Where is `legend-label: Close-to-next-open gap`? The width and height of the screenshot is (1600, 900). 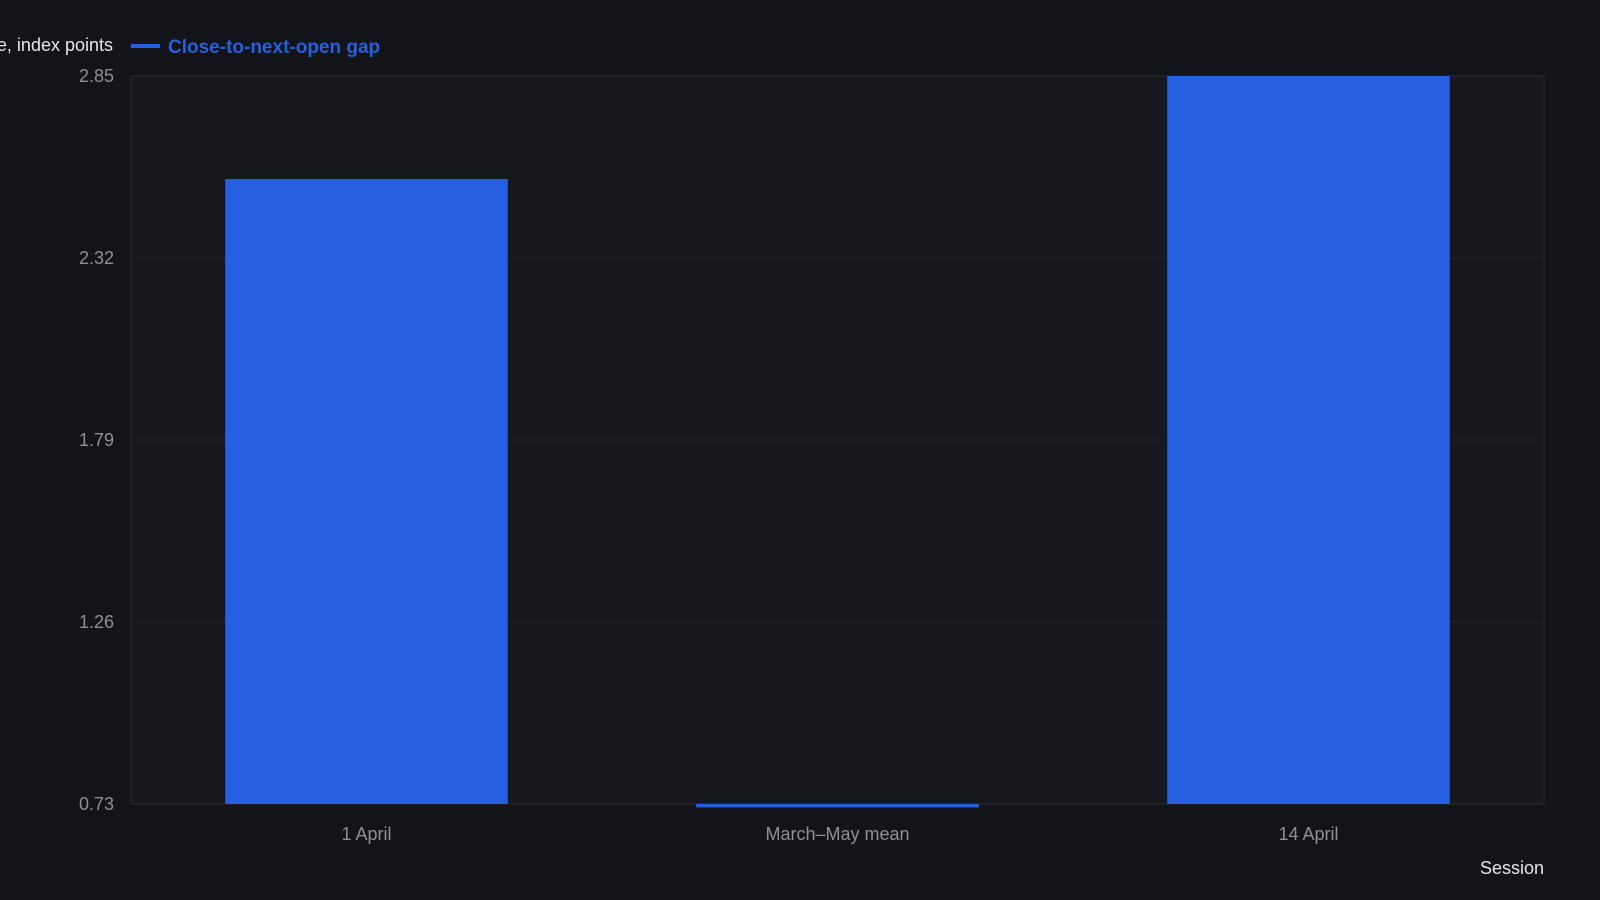 legend-label: Close-to-next-open gap is located at coordinates (274, 47).